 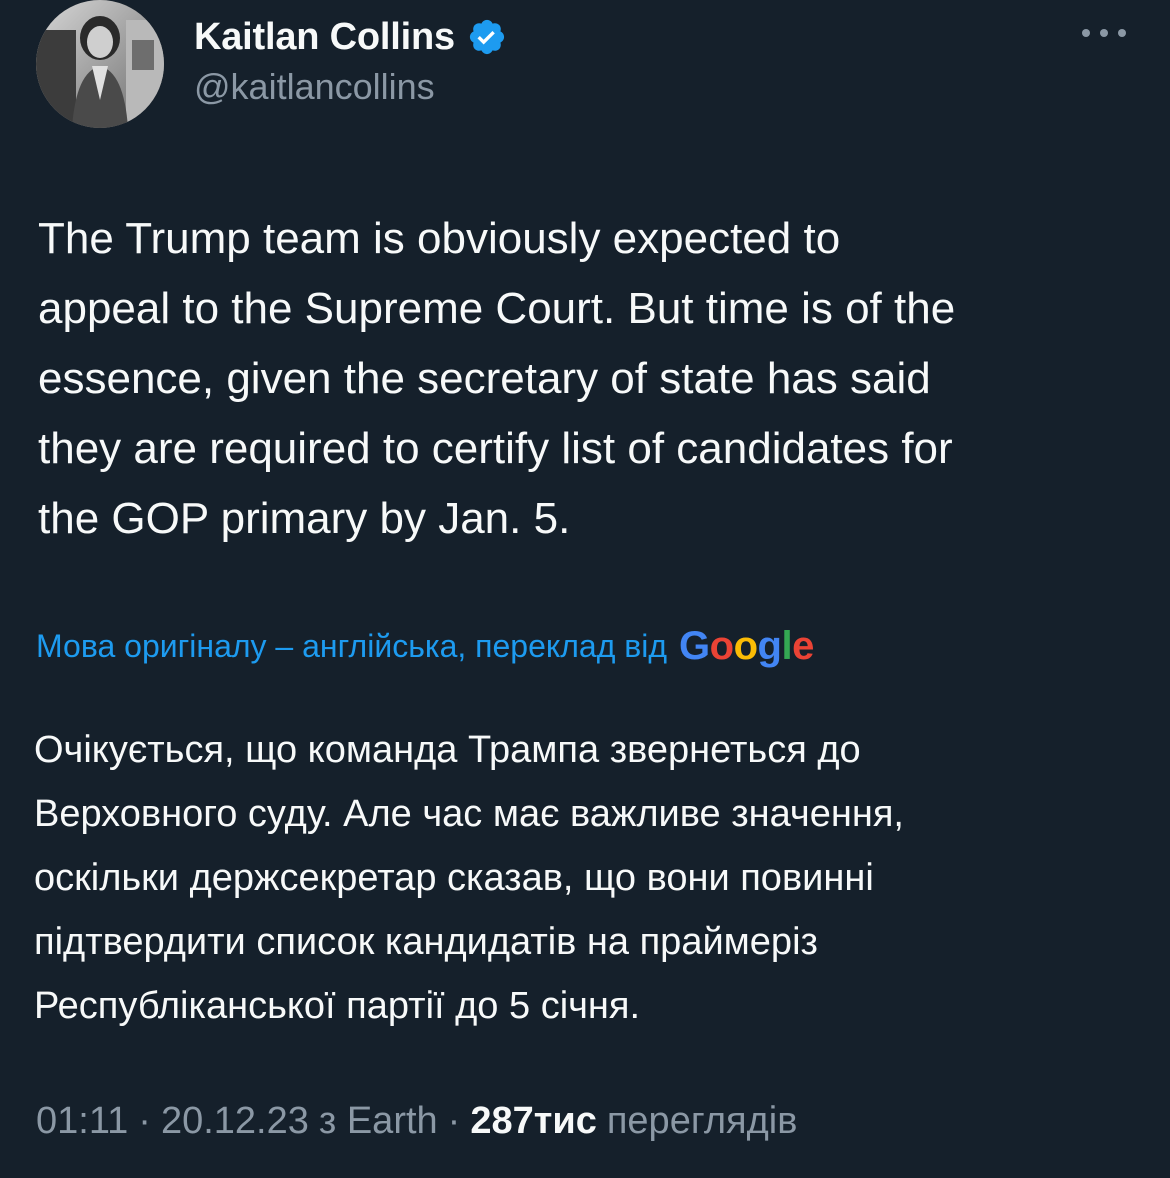 I want to click on more-horizontal-icon, so click(x=1104, y=33).